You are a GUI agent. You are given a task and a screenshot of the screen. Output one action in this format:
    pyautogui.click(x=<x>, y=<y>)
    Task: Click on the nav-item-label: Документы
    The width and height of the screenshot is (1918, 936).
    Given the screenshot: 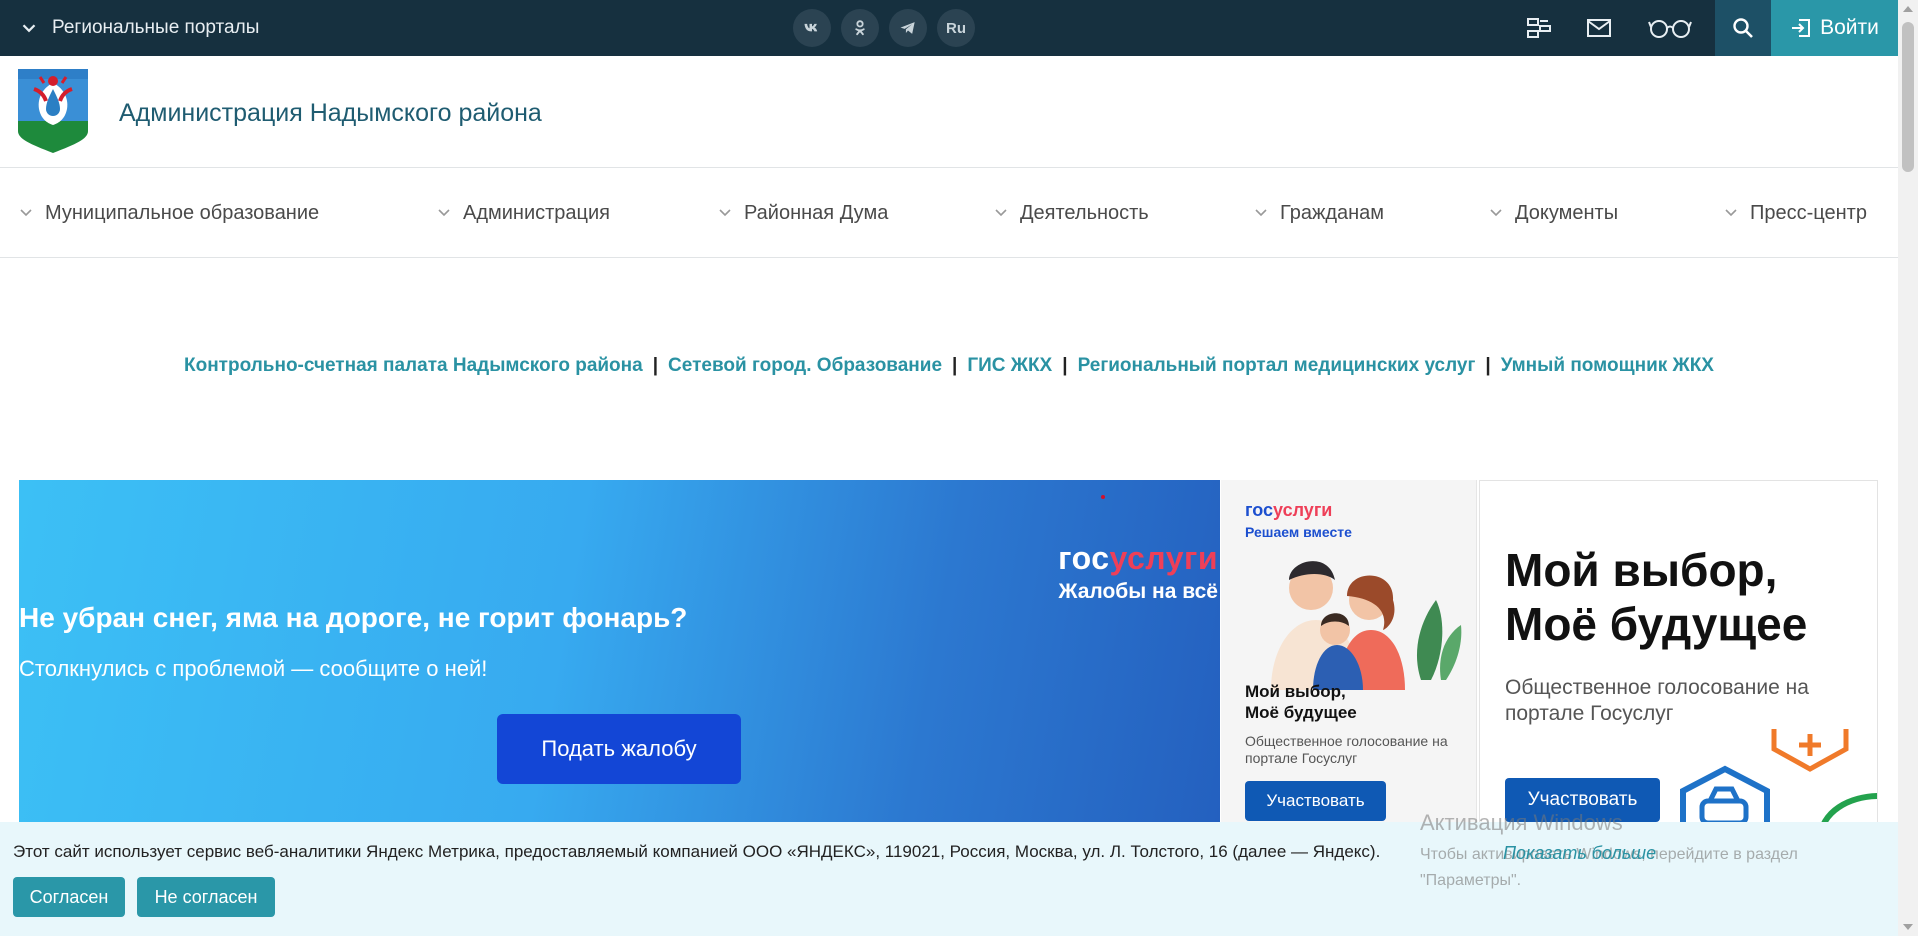 What is the action you would take?
    pyautogui.click(x=1567, y=212)
    